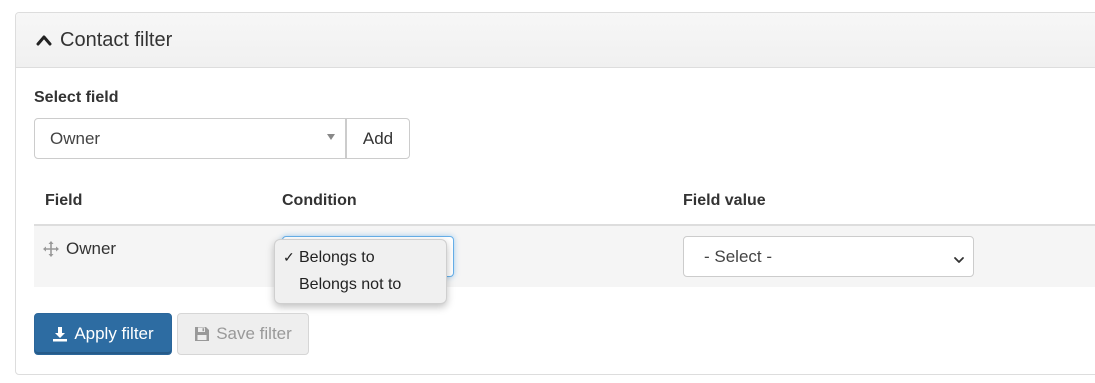 Image resolution: width=1095 pixels, height=383 pixels. What do you see at coordinates (75, 138) in the screenshot?
I see `field-select-value: Owner` at bounding box center [75, 138].